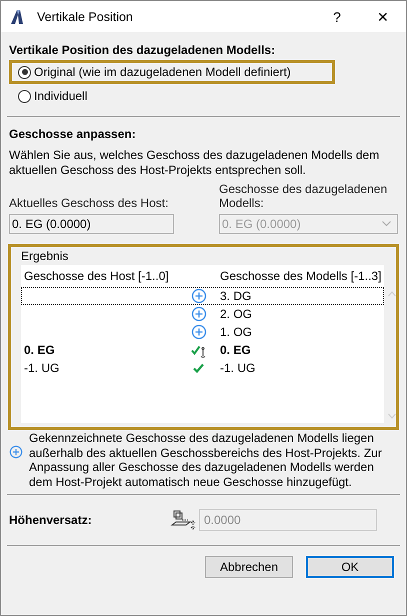  Describe the element at coordinates (249, 567) in the screenshot. I see `cancel-button: Abbrechen` at that location.